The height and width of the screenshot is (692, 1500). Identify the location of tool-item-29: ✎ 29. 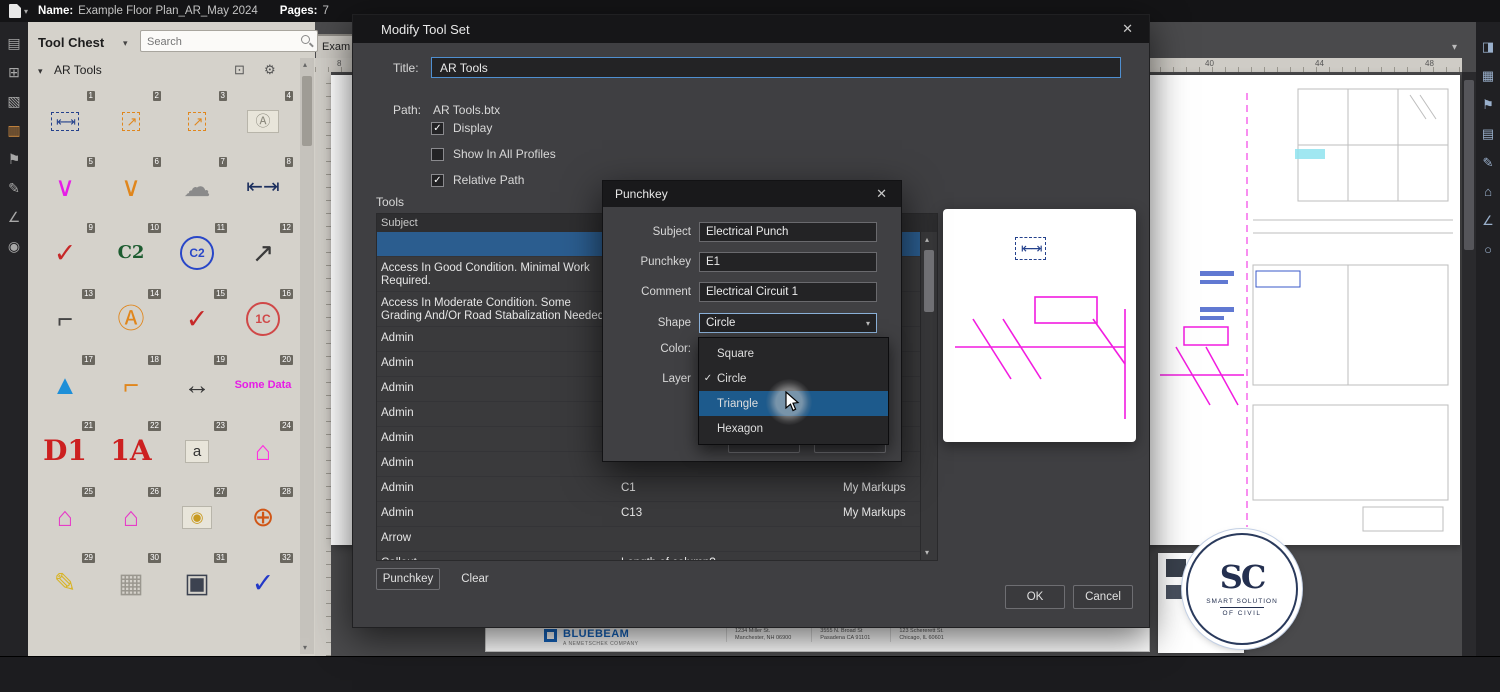
(65, 583).